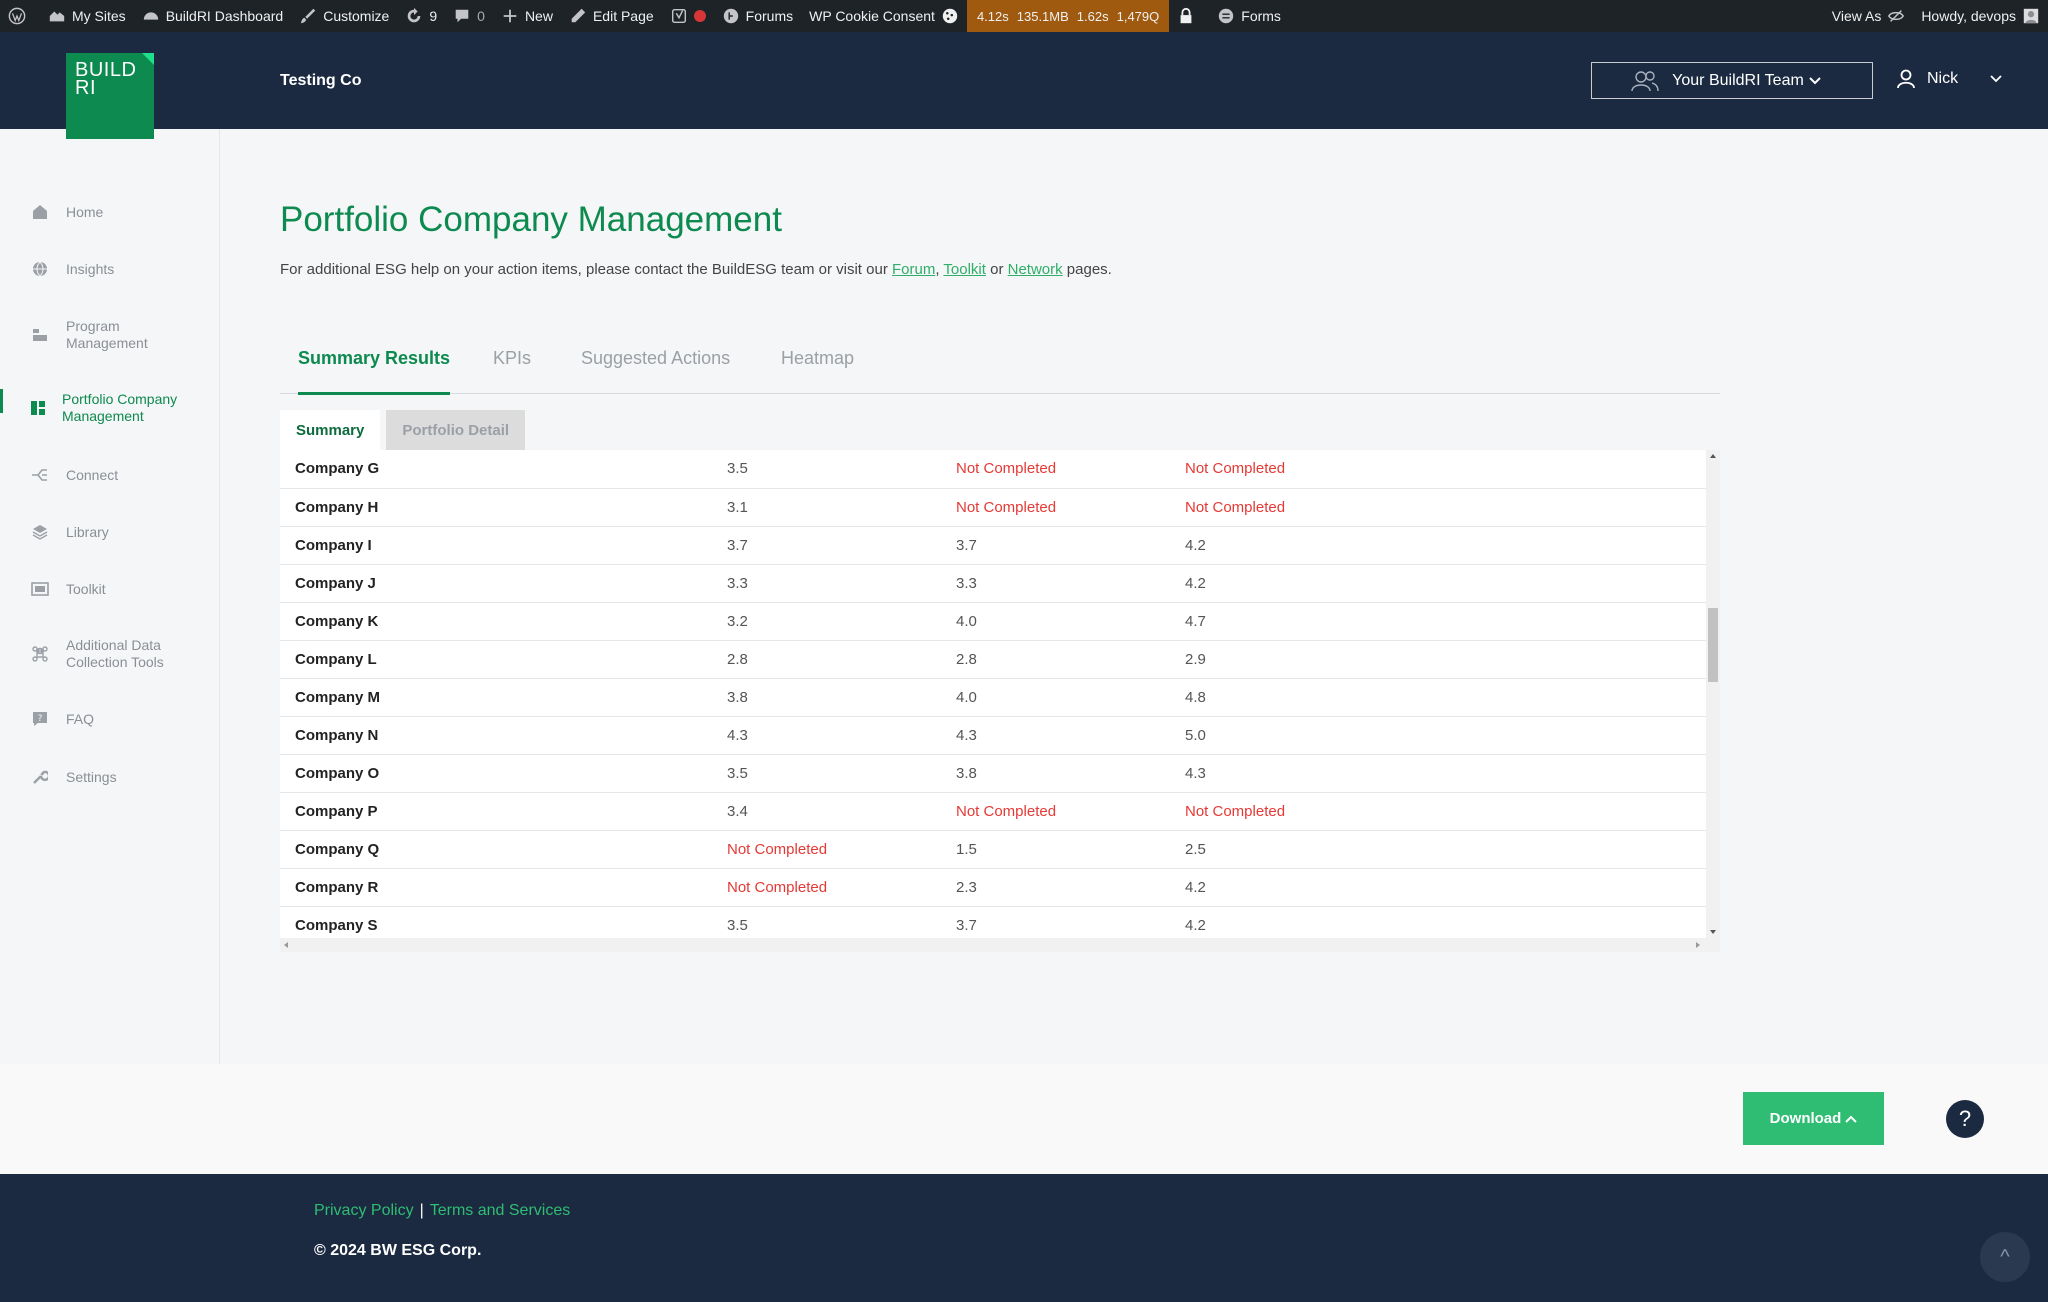 The image size is (2048, 1302). What do you see at coordinates (1000, 945) in the screenshot?
I see `horizontal-scrollbar` at bounding box center [1000, 945].